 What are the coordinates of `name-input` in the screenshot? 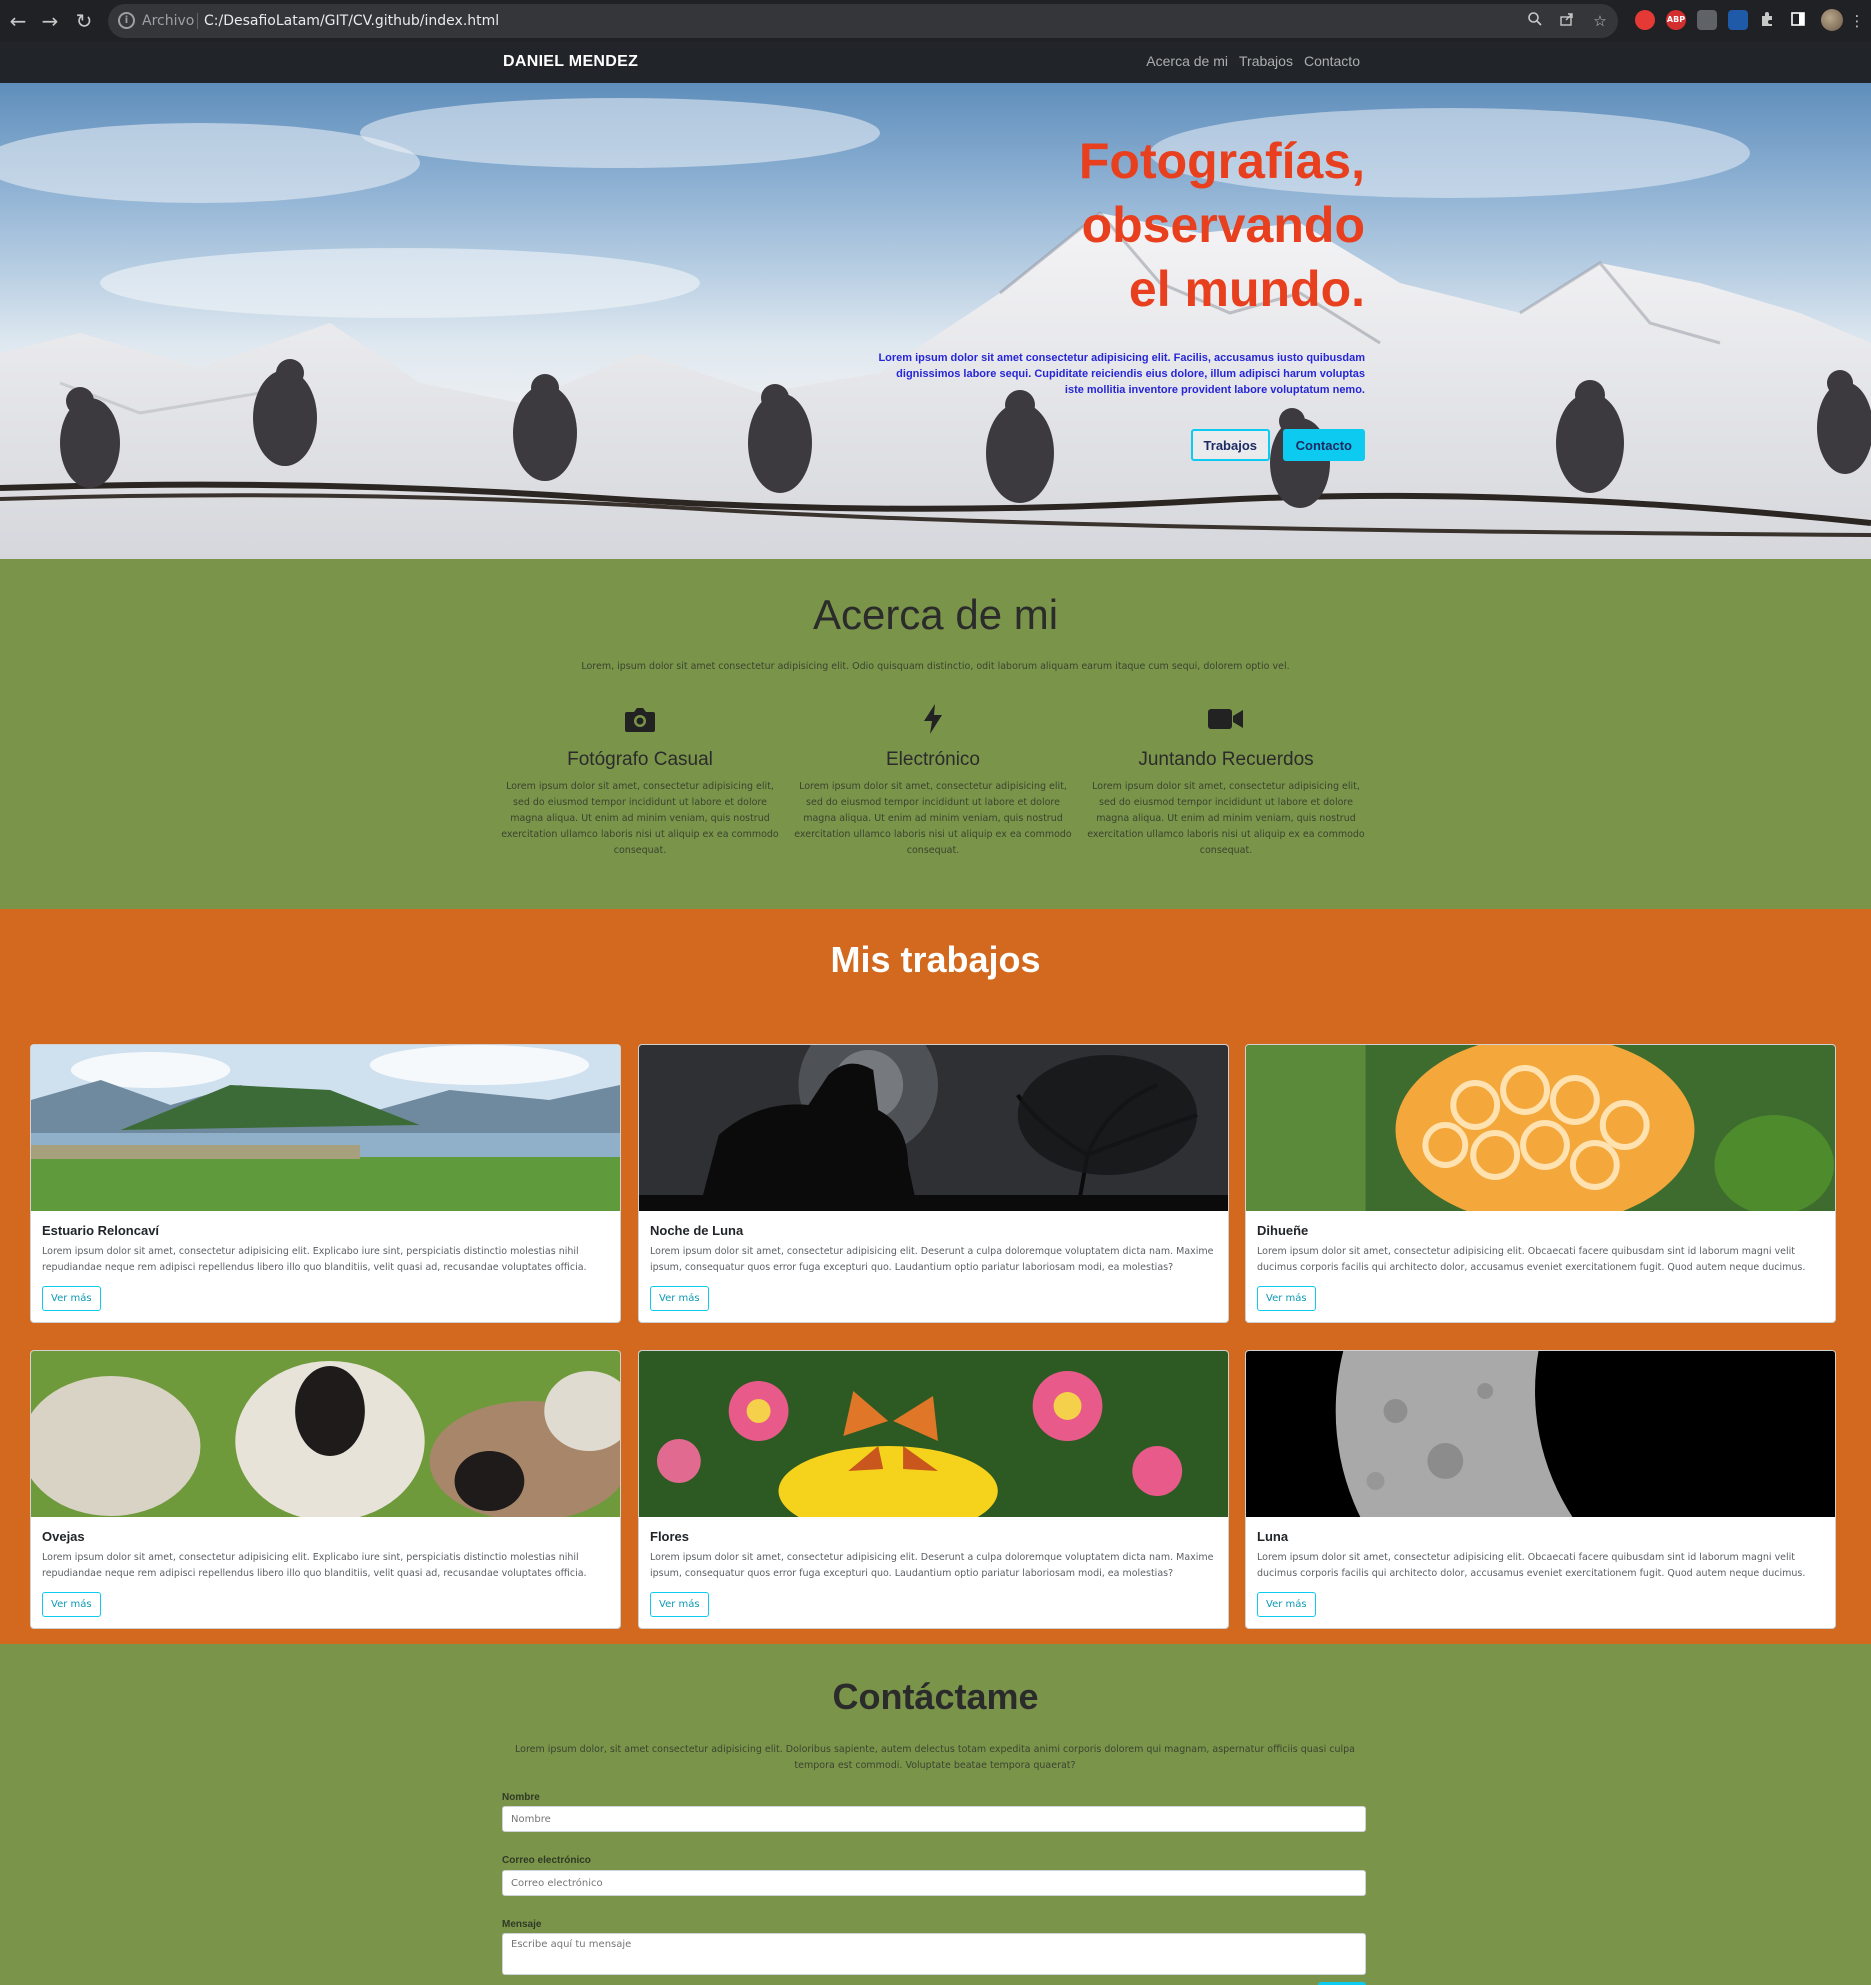 It's located at (934, 1819).